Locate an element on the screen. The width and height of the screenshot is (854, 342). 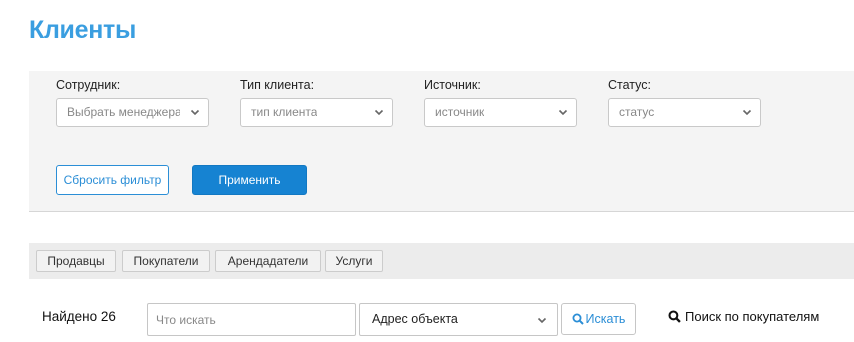
page-title: Клиенты is located at coordinates (83, 30).